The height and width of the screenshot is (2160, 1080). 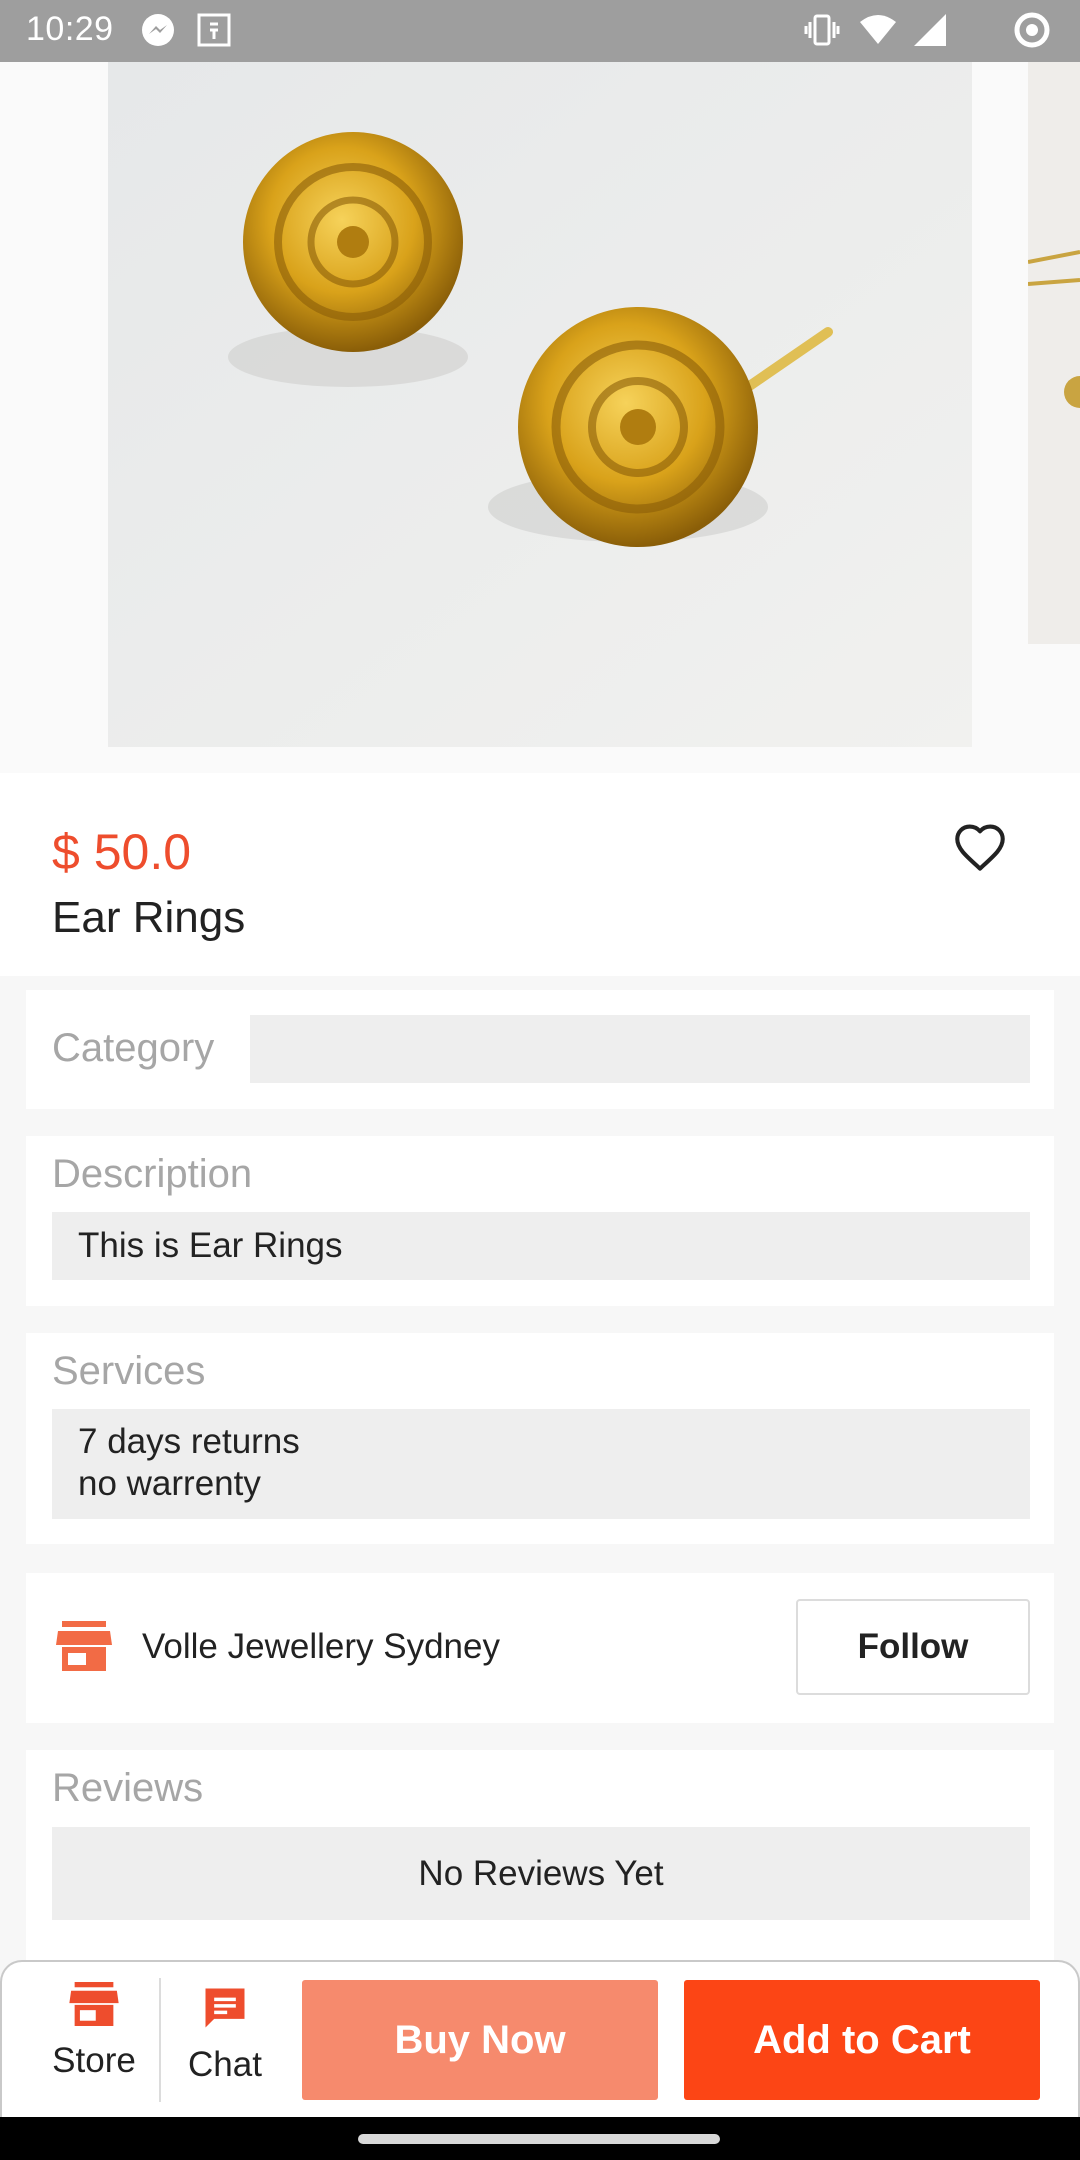 What do you see at coordinates (225, 2064) in the screenshot?
I see `chat-nav-label: Chat` at bounding box center [225, 2064].